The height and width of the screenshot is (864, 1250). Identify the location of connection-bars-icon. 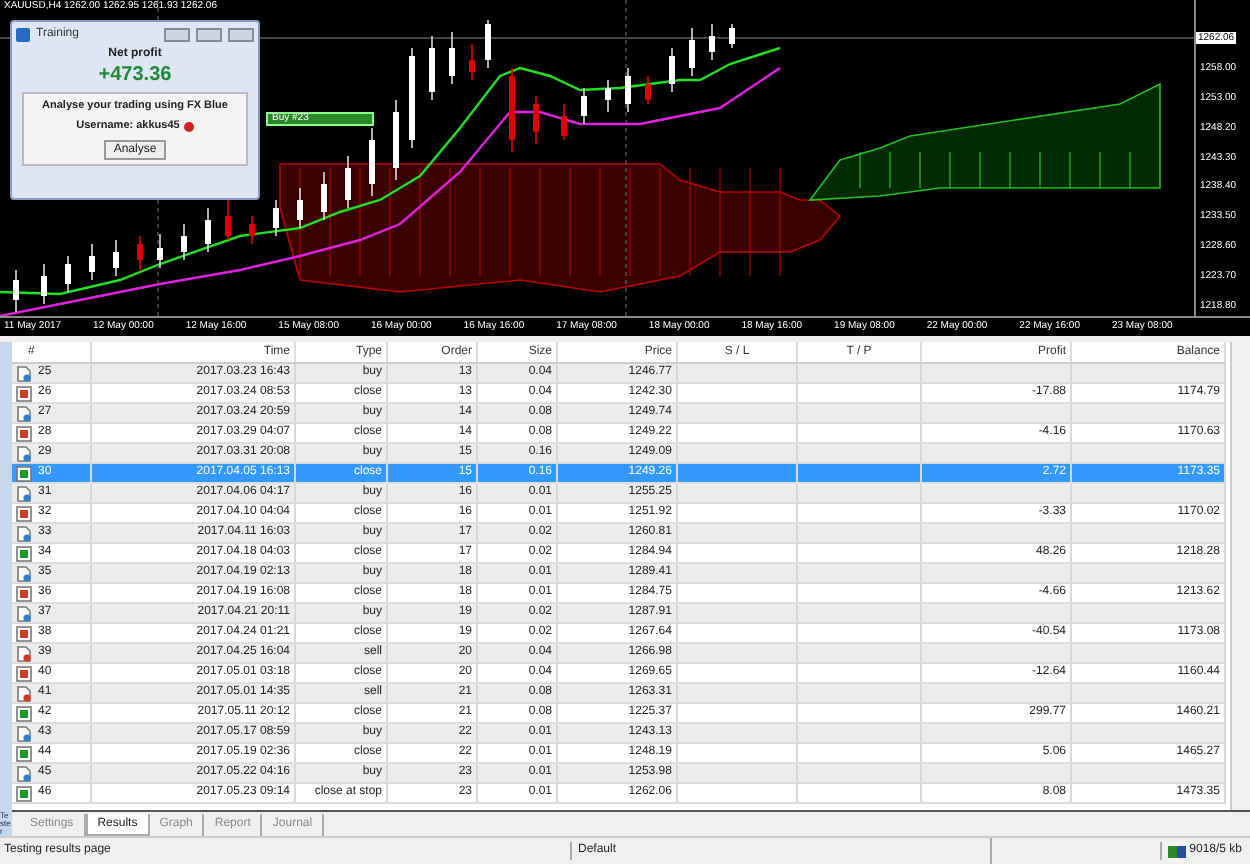
(1176, 851).